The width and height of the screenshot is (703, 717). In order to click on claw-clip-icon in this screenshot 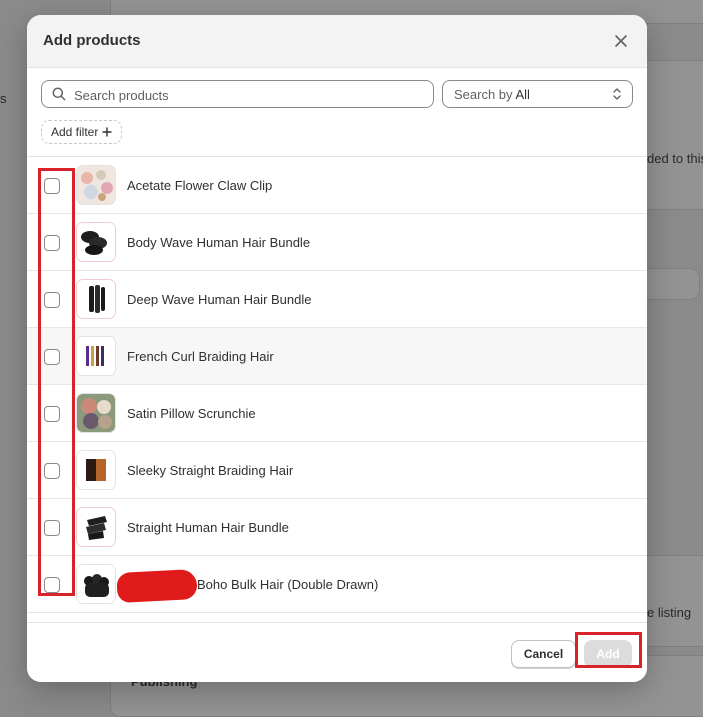, I will do `click(96, 185)`.